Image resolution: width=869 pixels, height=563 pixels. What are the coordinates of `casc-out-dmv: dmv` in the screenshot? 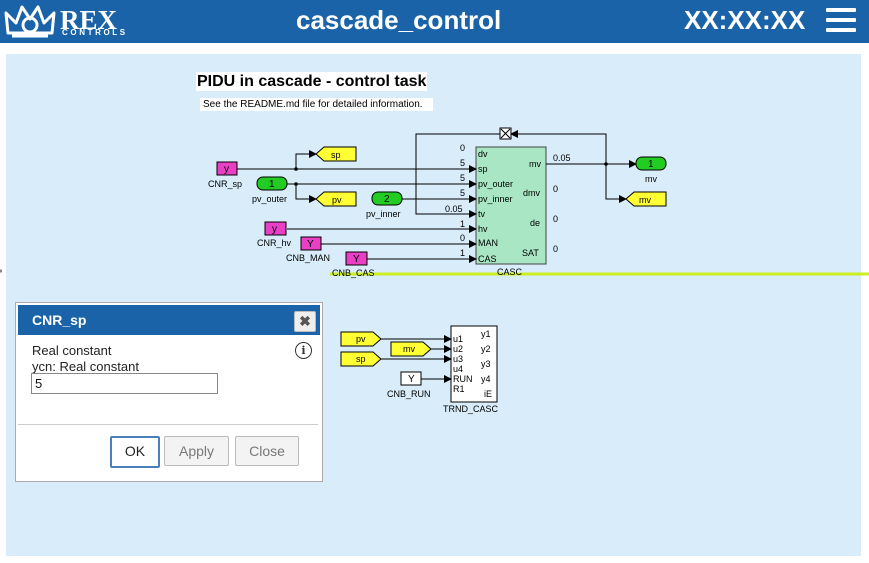 It's located at (532, 193).